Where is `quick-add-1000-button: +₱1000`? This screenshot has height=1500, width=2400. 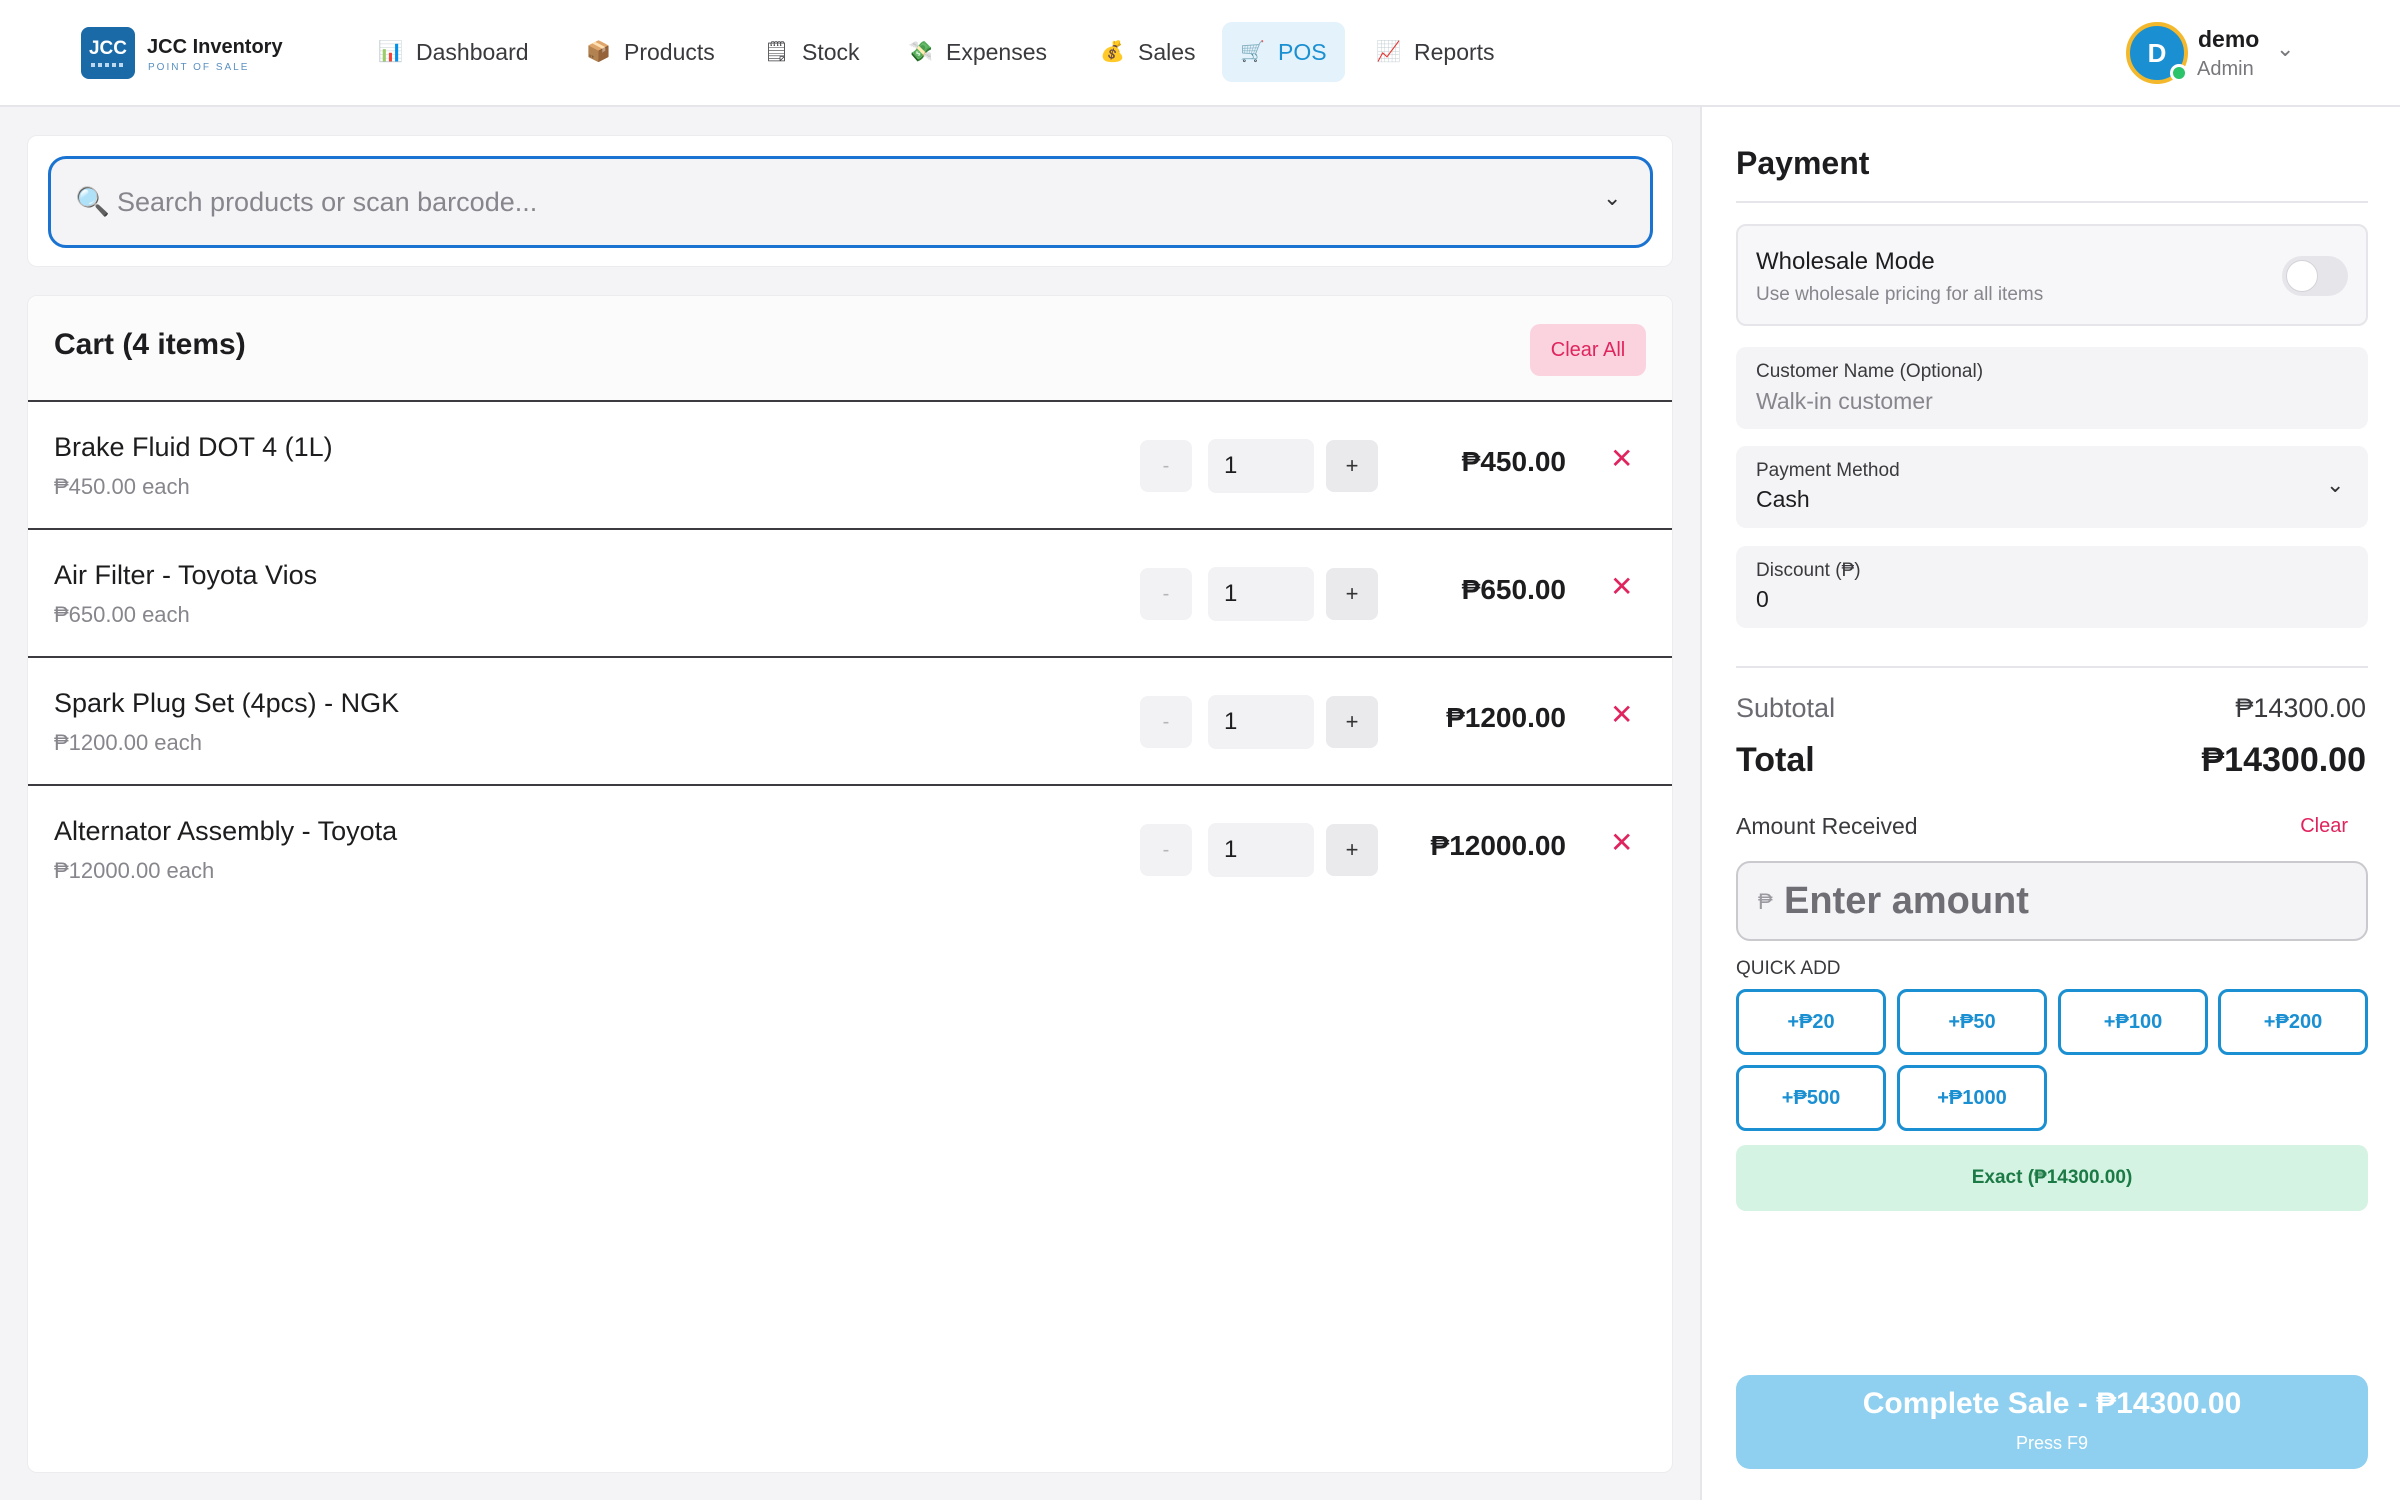 quick-add-1000-button: +₱1000 is located at coordinates (1972, 1098).